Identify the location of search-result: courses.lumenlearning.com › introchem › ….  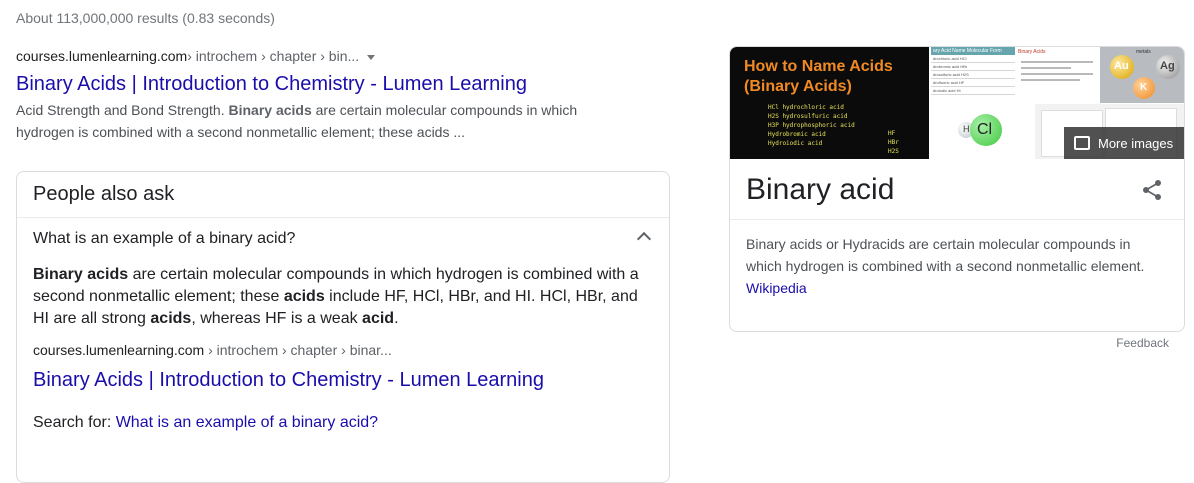
(316, 94).